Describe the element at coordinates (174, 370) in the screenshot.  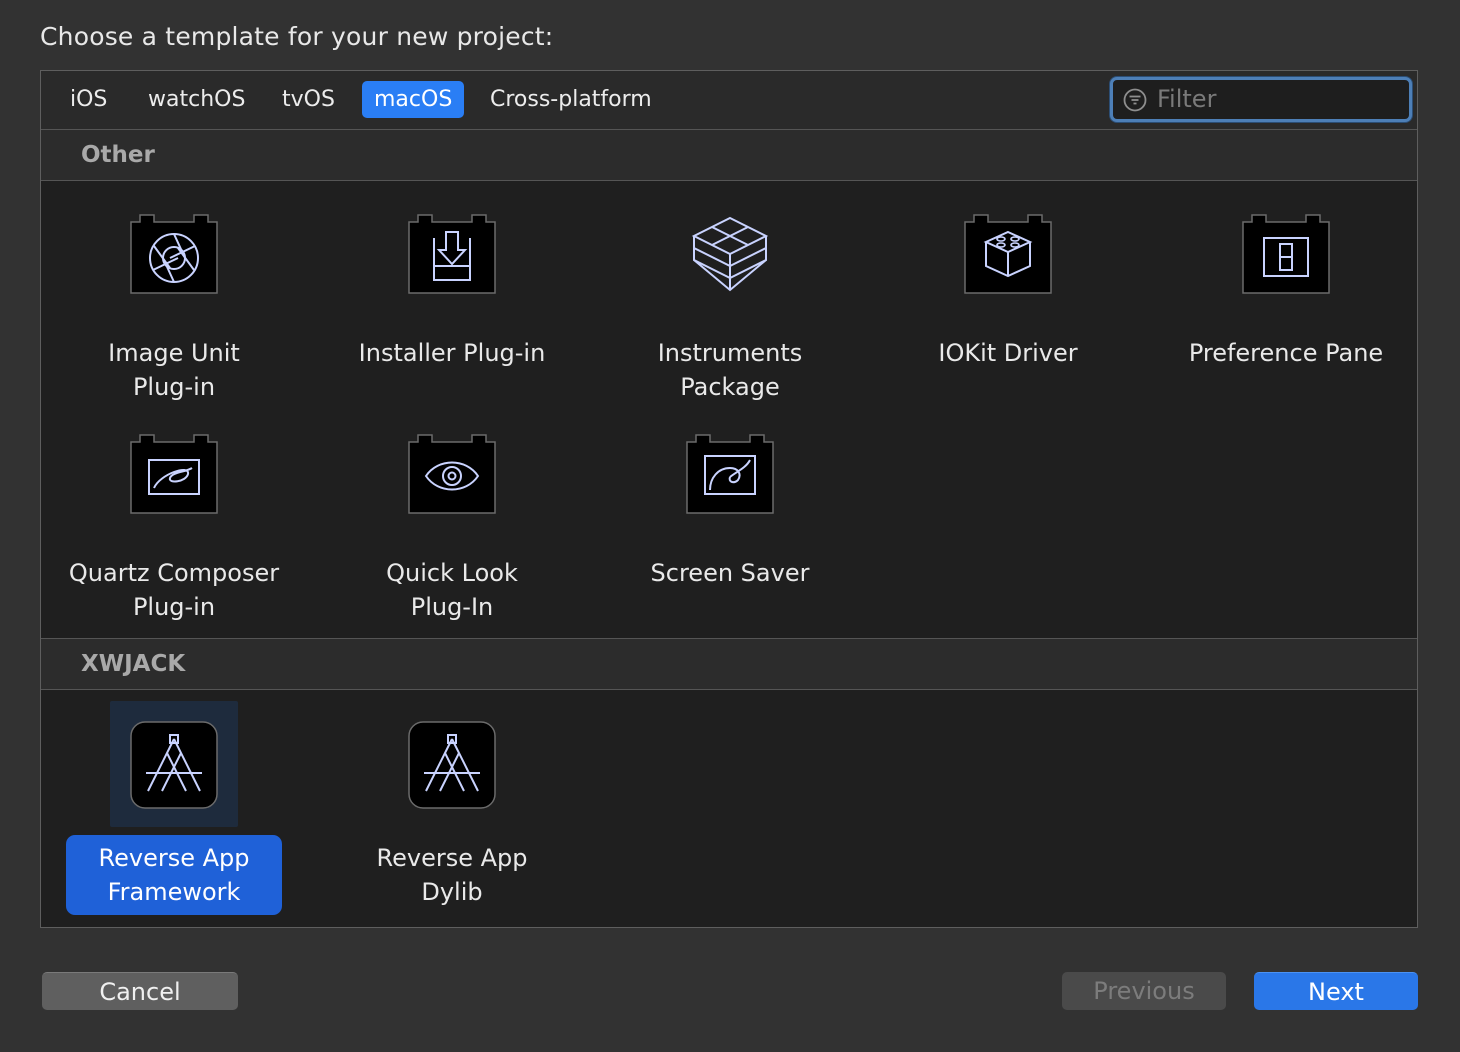
I see `template-label: Image Unit Plug-in` at that location.